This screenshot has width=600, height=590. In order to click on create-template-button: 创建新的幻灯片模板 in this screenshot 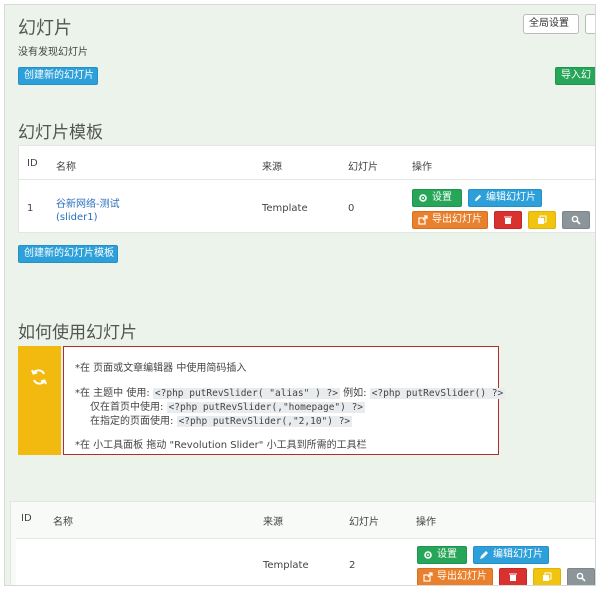, I will do `click(68, 254)`.